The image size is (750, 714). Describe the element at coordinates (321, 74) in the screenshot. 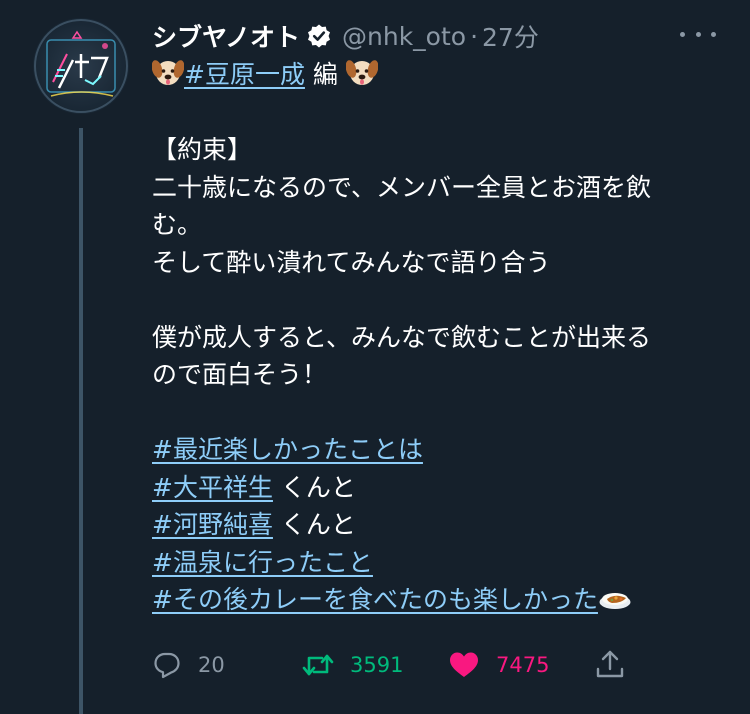

I see `title-suffix: 編` at that location.